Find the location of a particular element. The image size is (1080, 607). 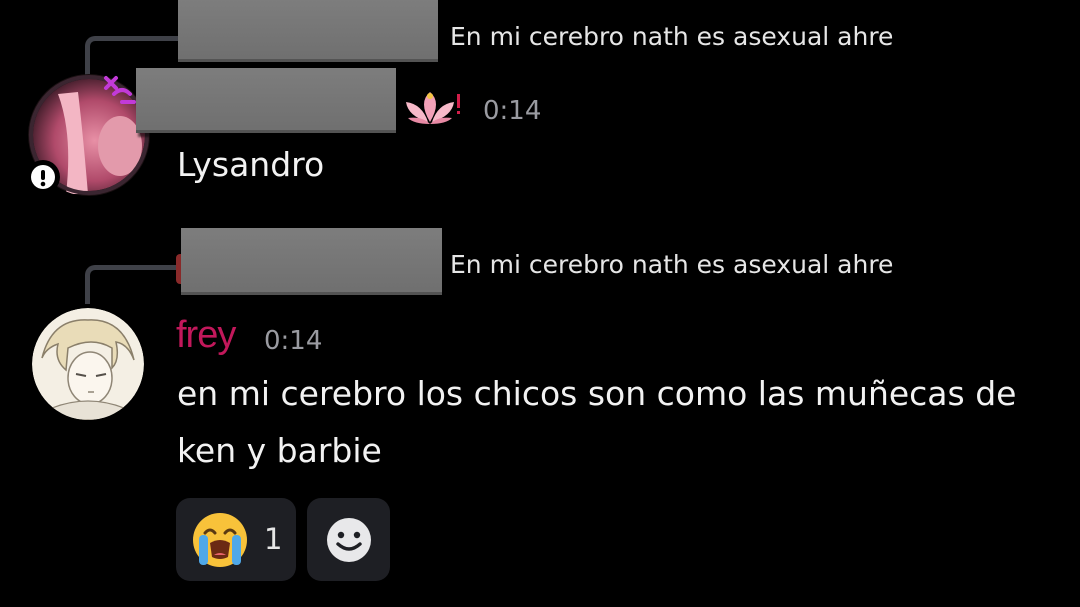

lotus-flower-icon is located at coordinates (433, 108).